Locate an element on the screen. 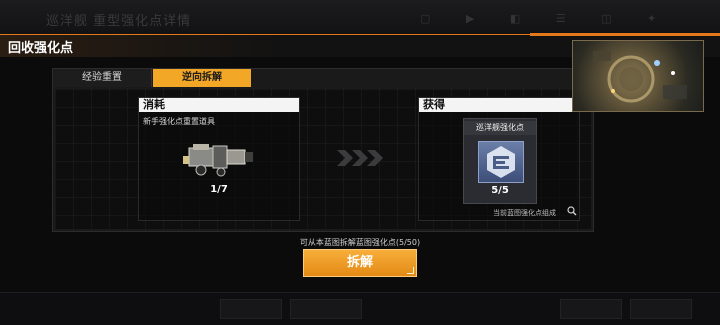 Image resolution: width=720 pixels, height=325 pixels. tab-reverse-disassemble: 逆向拆解 is located at coordinates (202, 78).